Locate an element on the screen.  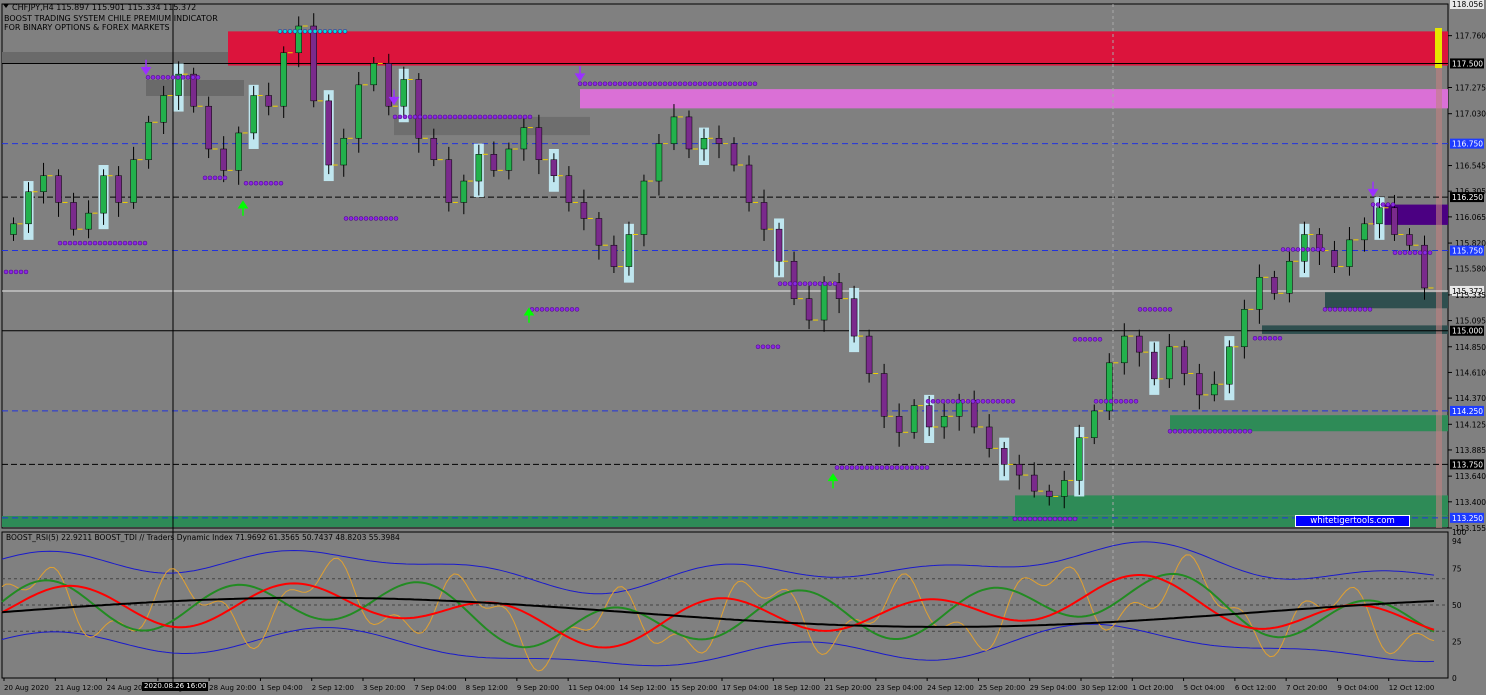
chart-menu-arrow-icon is located at coordinates (6, 6).